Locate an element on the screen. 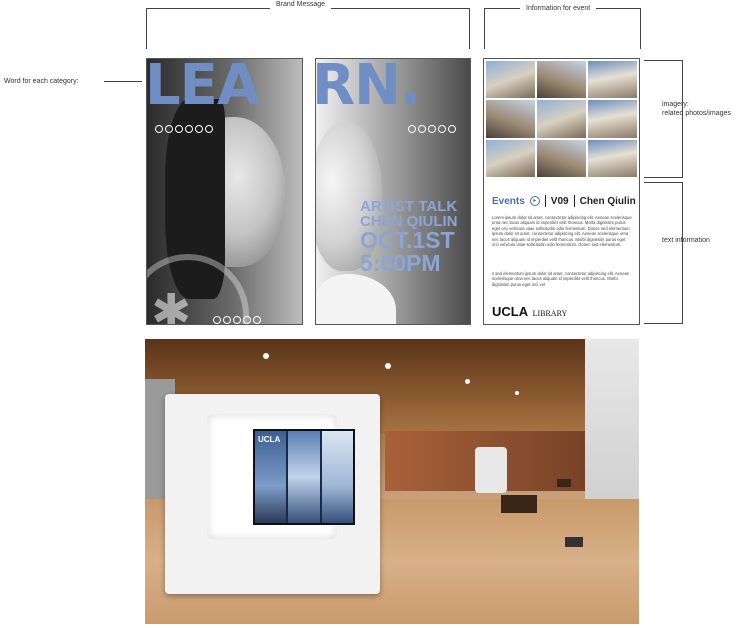  logo-library: LIBRARY is located at coordinates (550, 313).